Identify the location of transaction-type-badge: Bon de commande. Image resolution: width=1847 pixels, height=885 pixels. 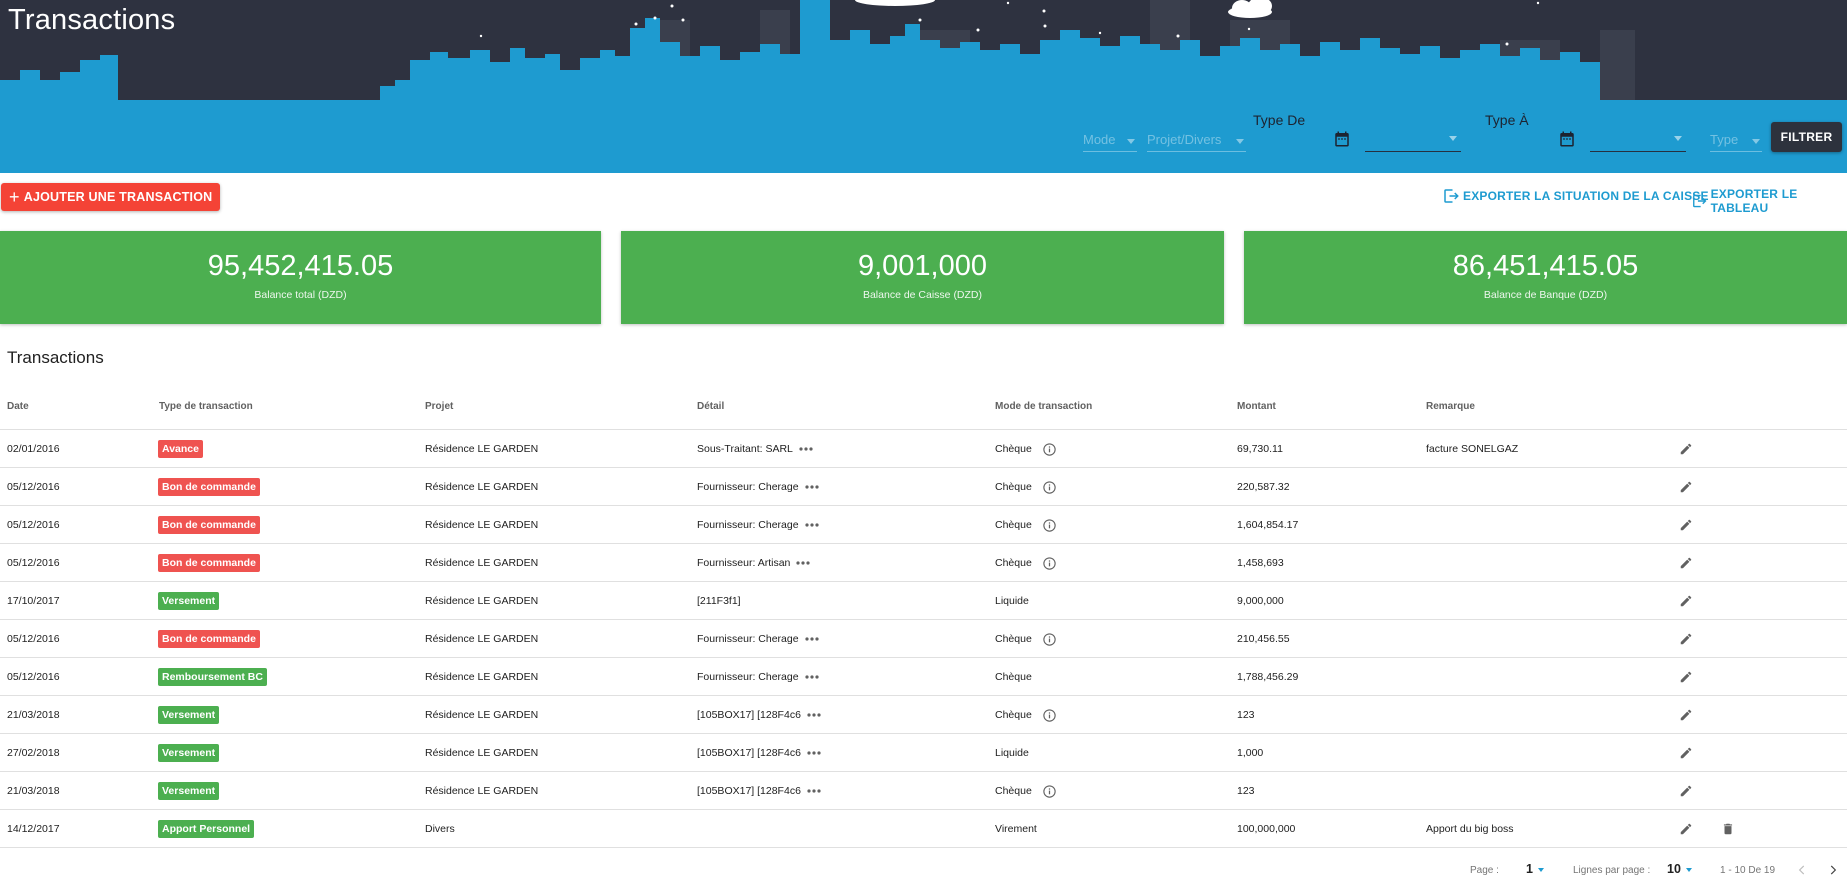
(209, 639).